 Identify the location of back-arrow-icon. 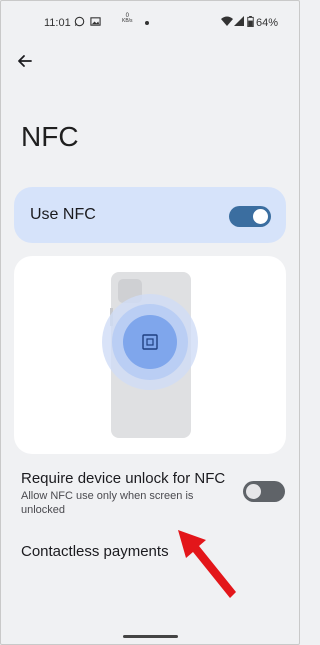
(25, 61).